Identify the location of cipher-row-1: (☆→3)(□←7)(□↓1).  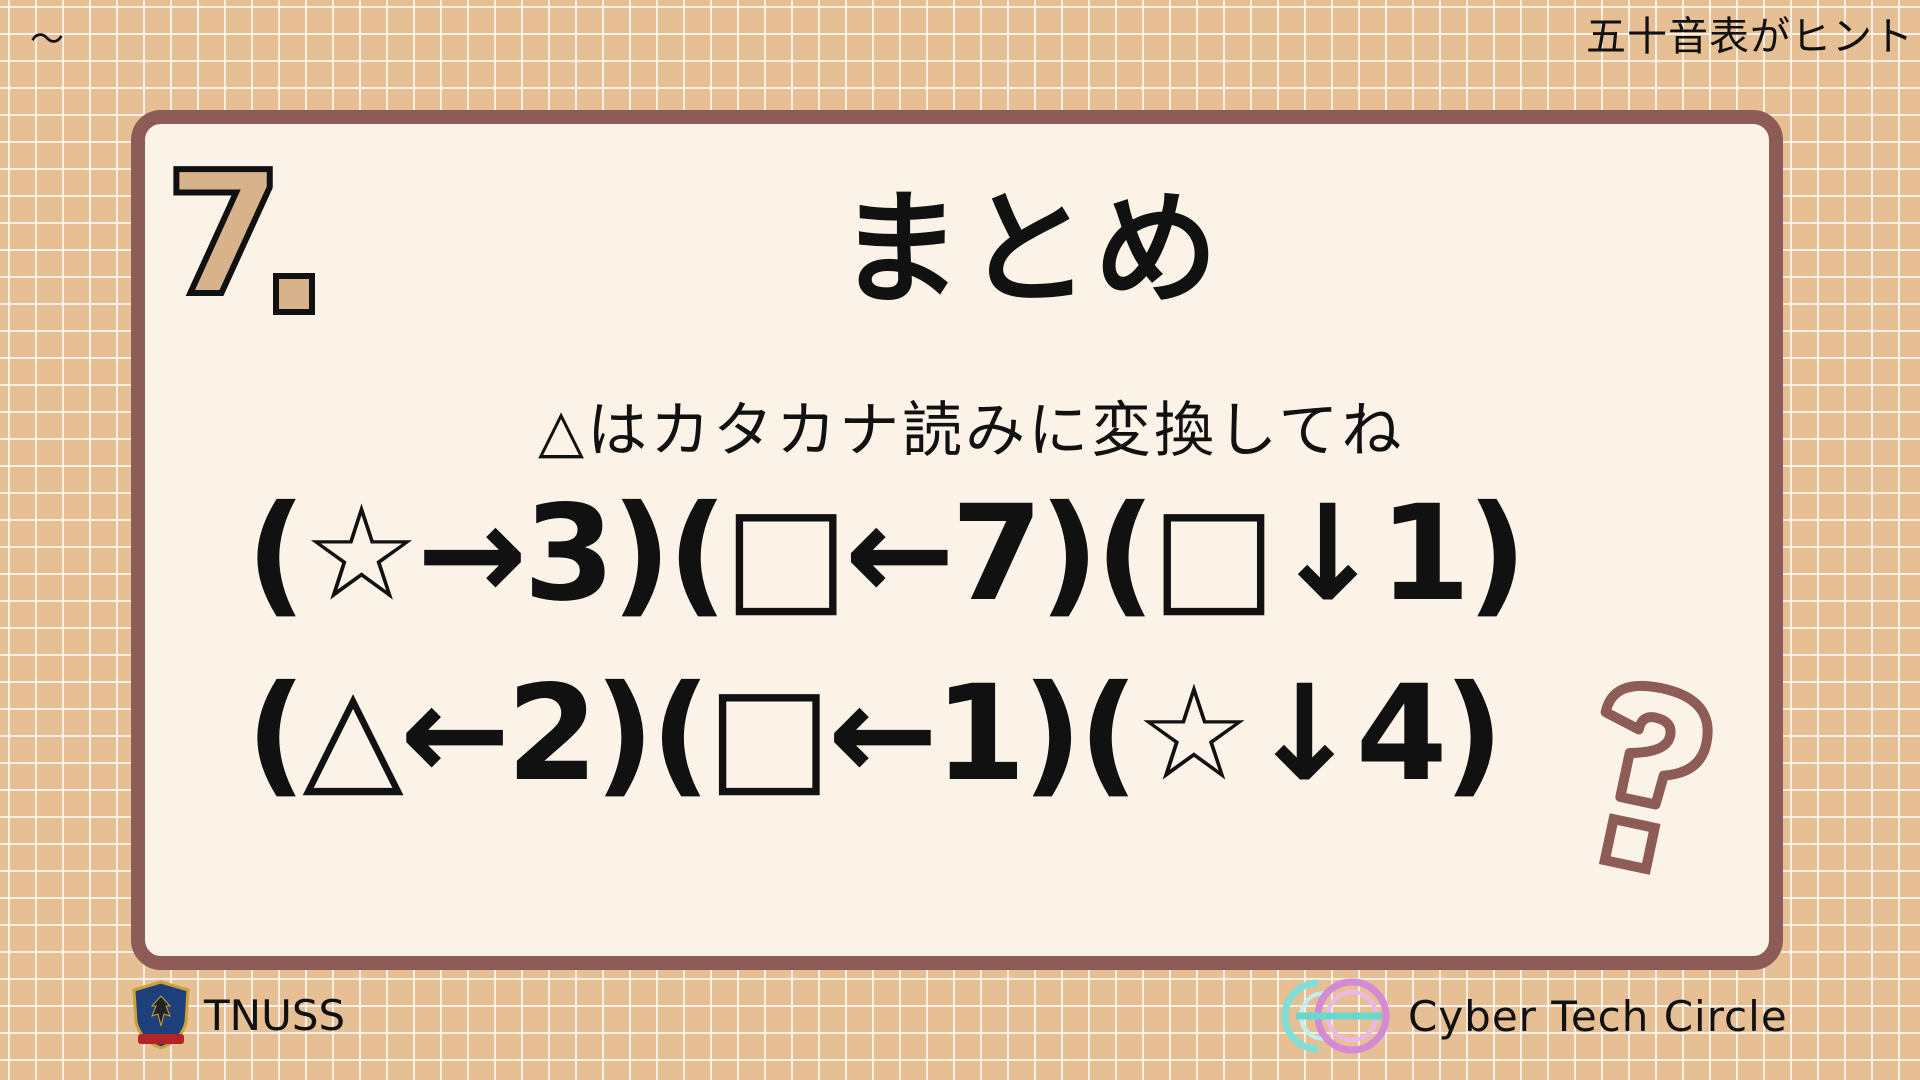
(886, 554).